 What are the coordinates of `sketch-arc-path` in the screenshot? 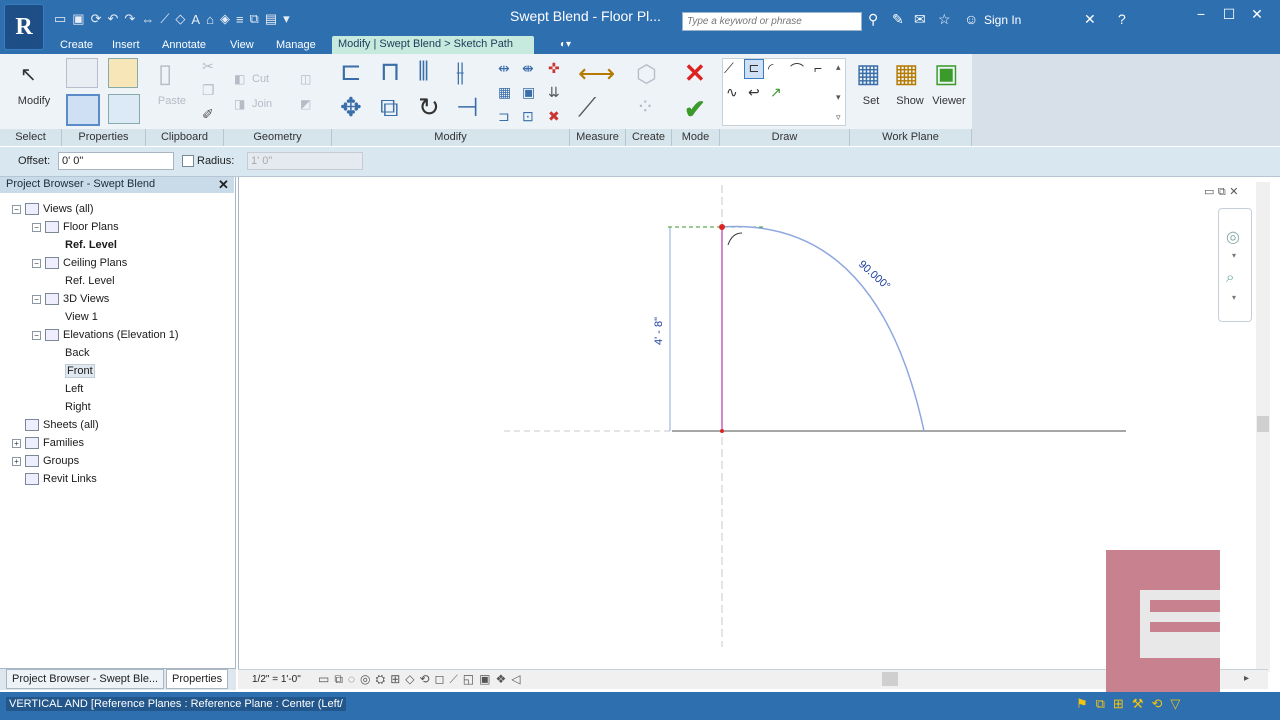 It's located at (823, 328).